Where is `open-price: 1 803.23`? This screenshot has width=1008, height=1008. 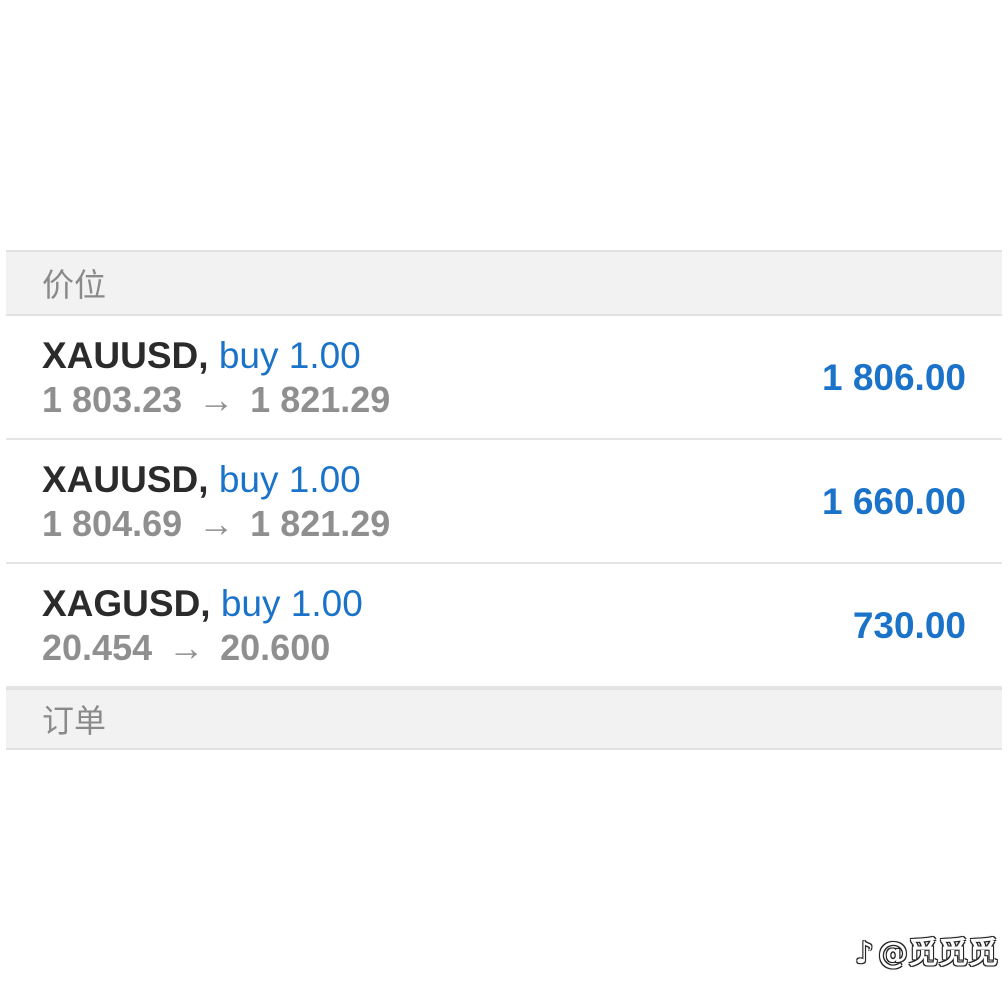 open-price: 1 803.23 is located at coordinates (112, 399).